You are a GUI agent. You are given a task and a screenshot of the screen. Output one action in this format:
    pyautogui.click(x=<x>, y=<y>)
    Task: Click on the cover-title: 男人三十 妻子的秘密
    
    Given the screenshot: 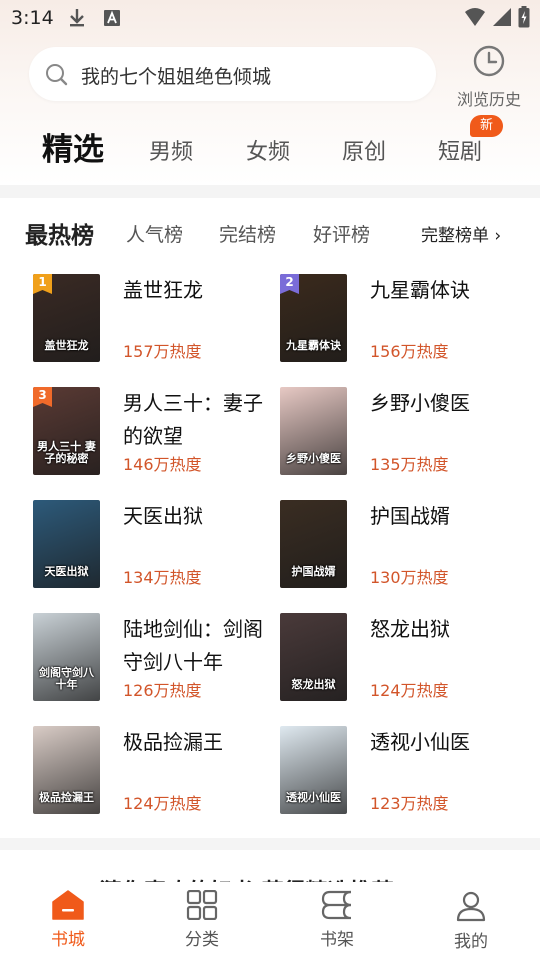 What is the action you would take?
    pyautogui.click(x=66, y=452)
    